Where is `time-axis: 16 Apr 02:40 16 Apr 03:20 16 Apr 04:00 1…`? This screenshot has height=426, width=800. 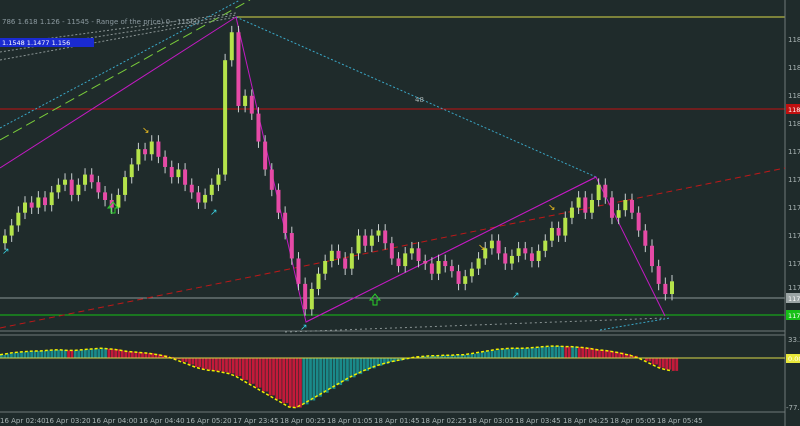 time-axis: 16 Apr 02:40 16 Apr 03:20 16 Apr 04:00 1… is located at coordinates (351, 421).